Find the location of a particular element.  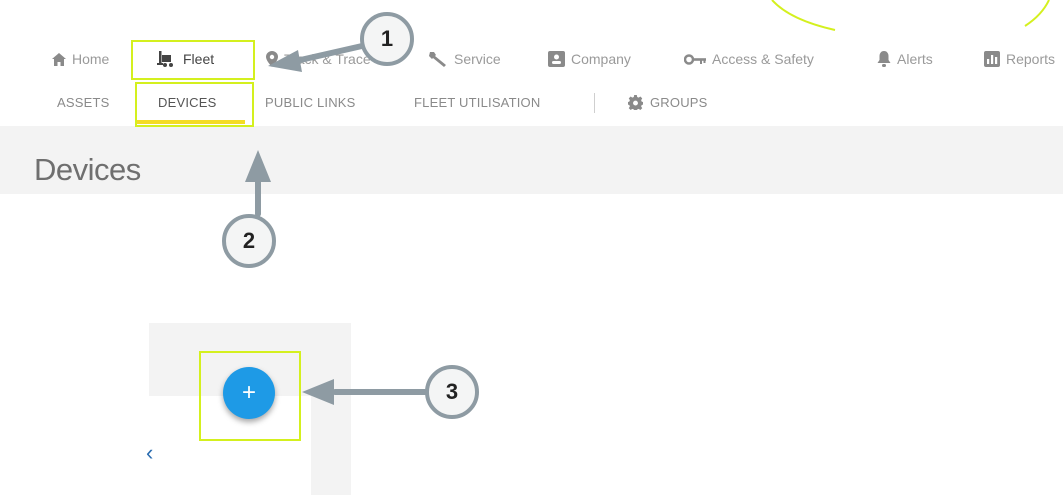

callout-2: 2 is located at coordinates (249, 241).